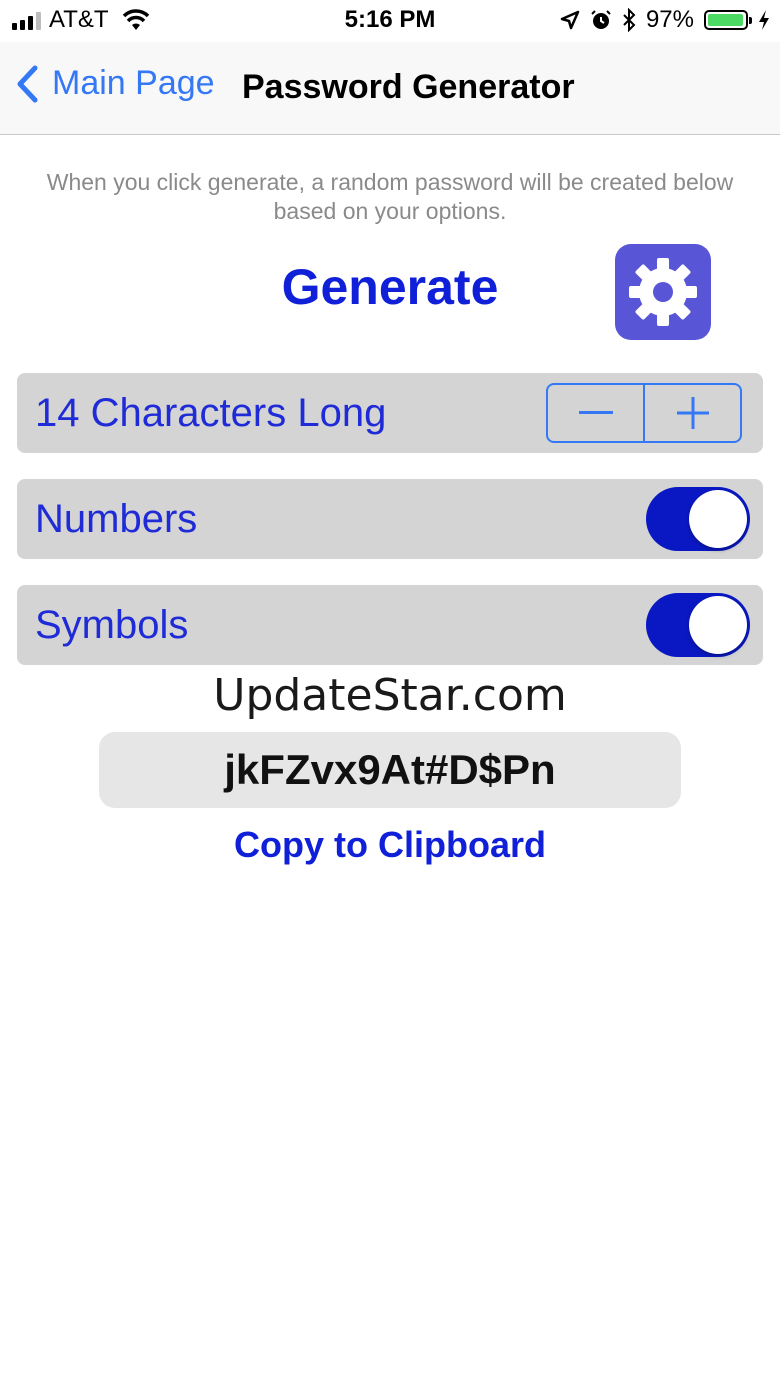 The width and height of the screenshot is (780, 1387). Describe the element at coordinates (390, 21) in the screenshot. I see `status-bar: AT&T 5:16 PM 97%` at that location.